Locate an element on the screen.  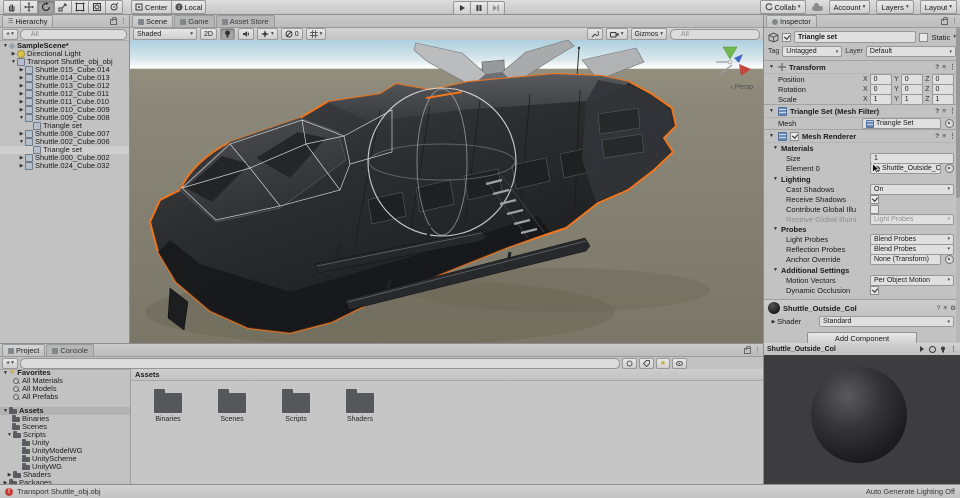
gizmos-dropdown: Gizmos ▾ is located at coordinates (648, 34).